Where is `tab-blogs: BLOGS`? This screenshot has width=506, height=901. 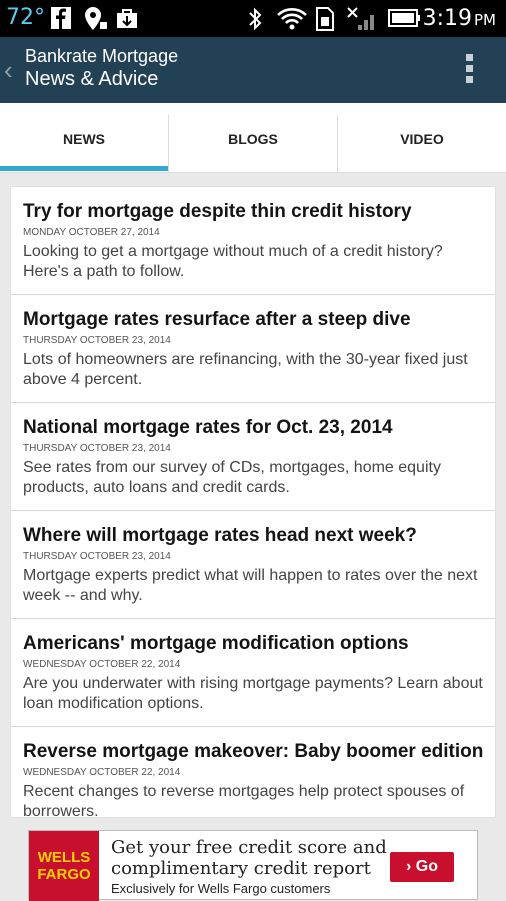
tab-blogs: BLOGS is located at coordinates (252, 144).